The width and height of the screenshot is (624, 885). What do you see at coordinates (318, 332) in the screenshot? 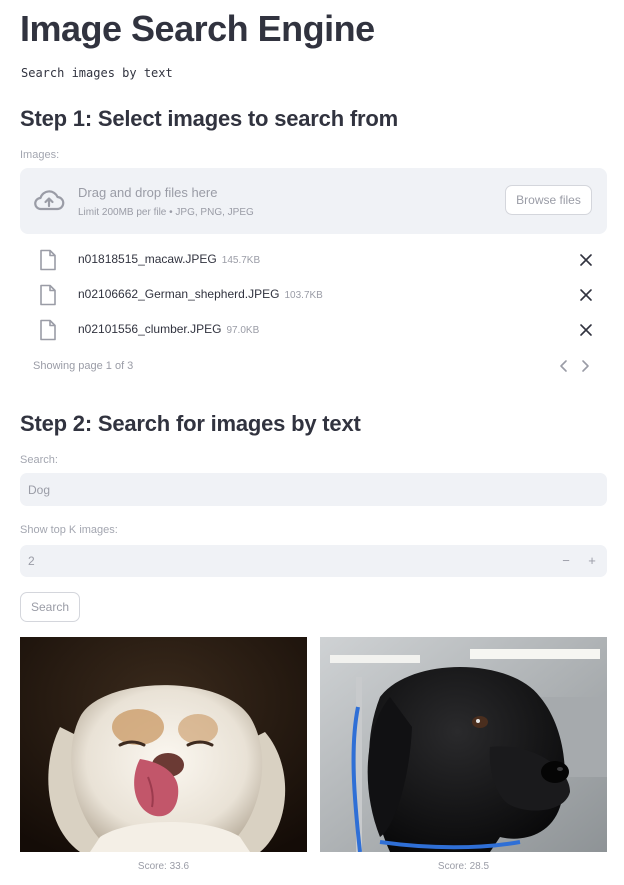
I see `uploaded-file-row: n02101556_clumber.JPEG 97.0KB` at bounding box center [318, 332].